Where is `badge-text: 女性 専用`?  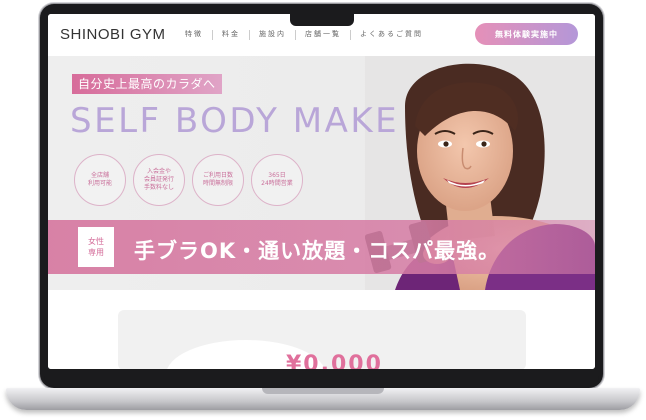
badge-text: 女性 専用 is located at coordinates (96, 247).